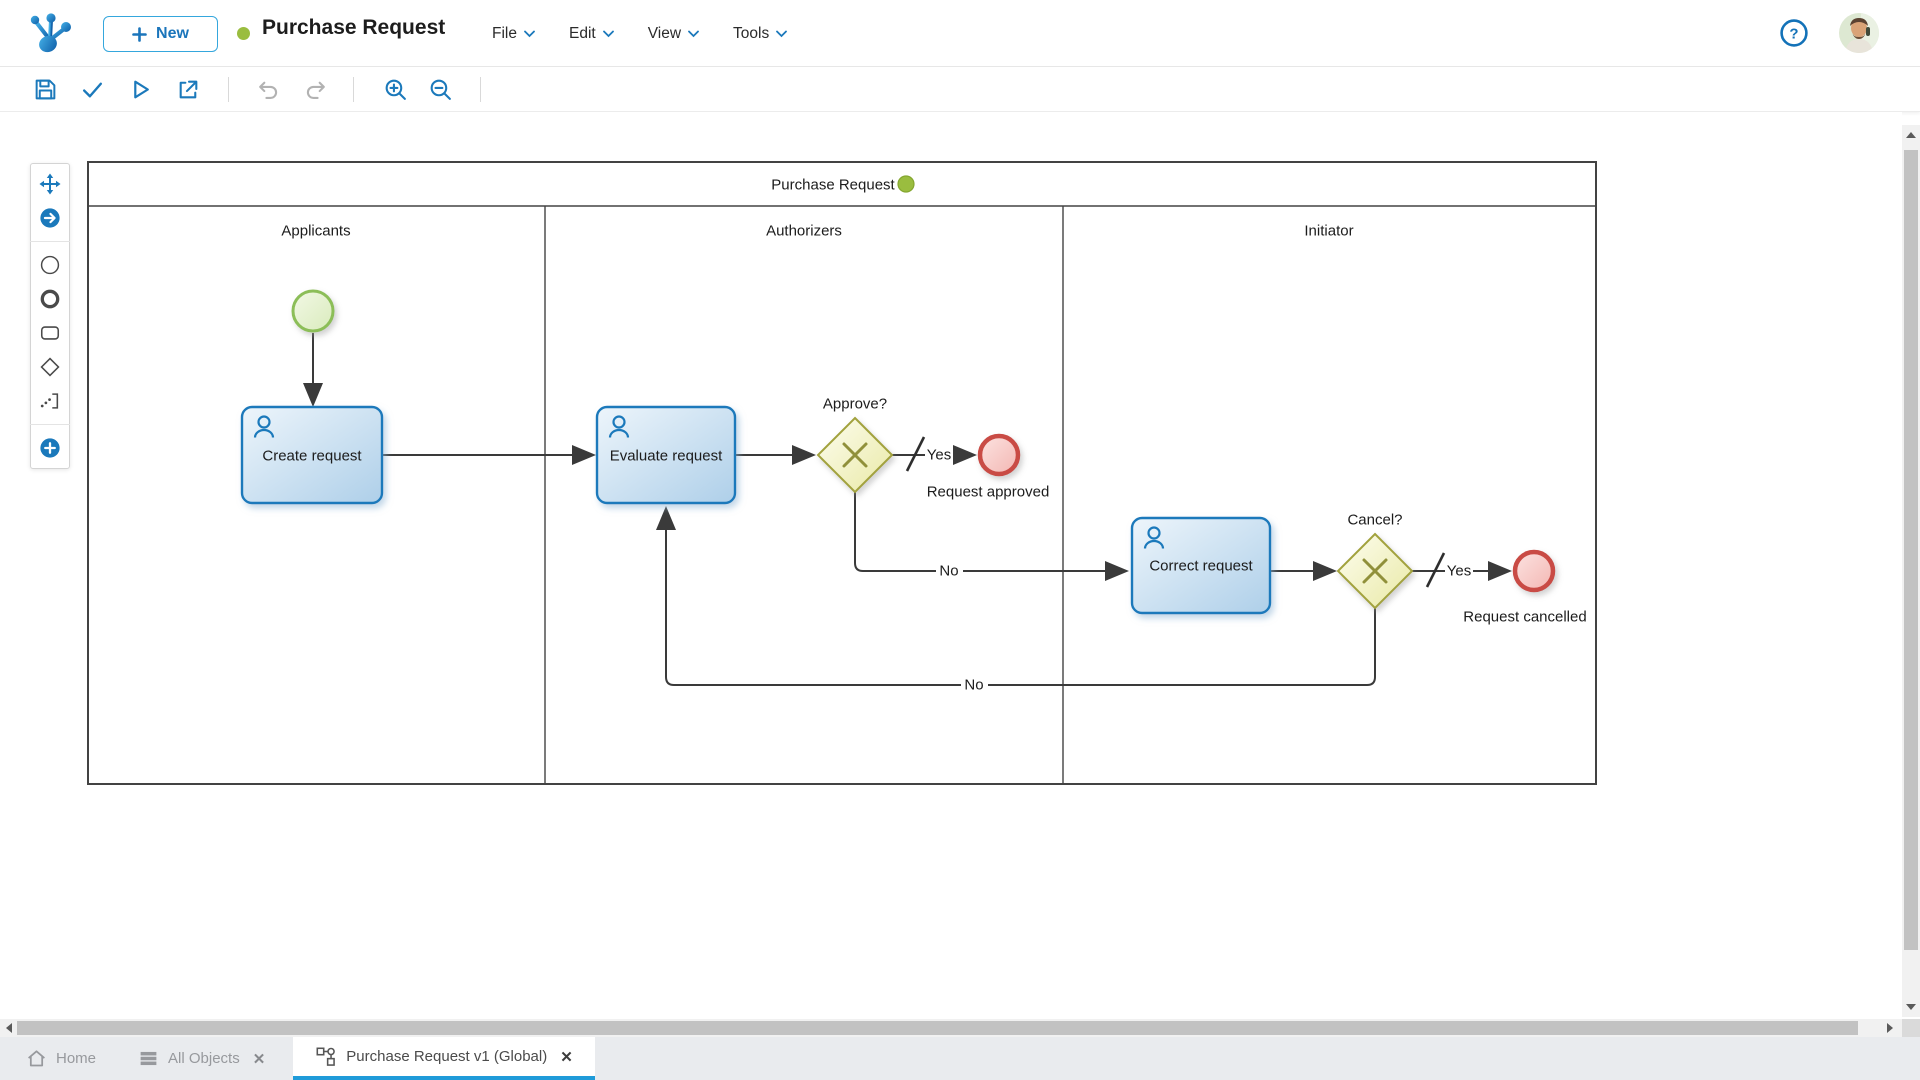 The width and height of the screenshot is (1920, 1080). What do you see at coordinates (760, 34) in the screenshot?
I see `menu-tools: Tools` at bounding box center [760, 34].